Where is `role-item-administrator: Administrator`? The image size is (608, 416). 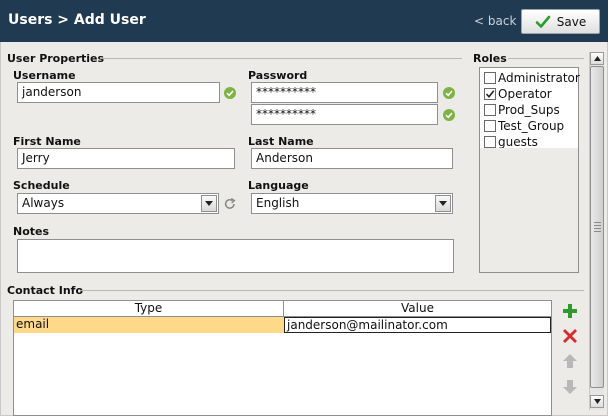 role-item-administrator: Administrator is located at coordinates (530, 78).